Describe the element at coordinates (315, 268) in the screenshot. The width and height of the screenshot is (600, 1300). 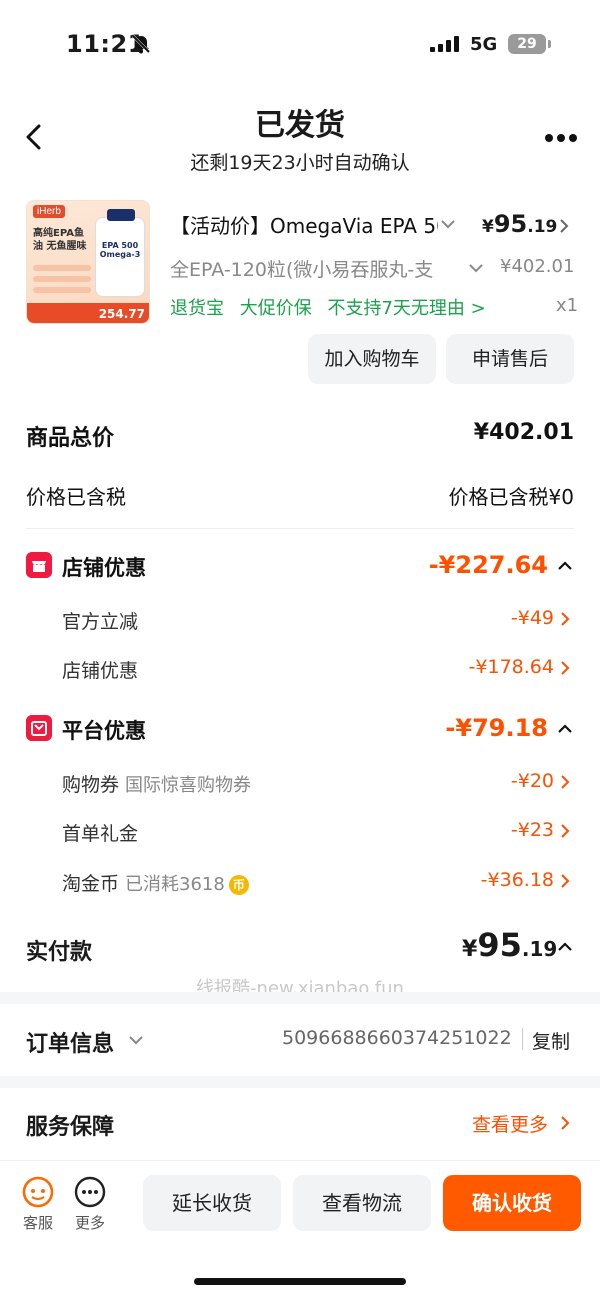
I see `product-spec: 全EPA-120粒(微小易吞服丸-支` at that location.